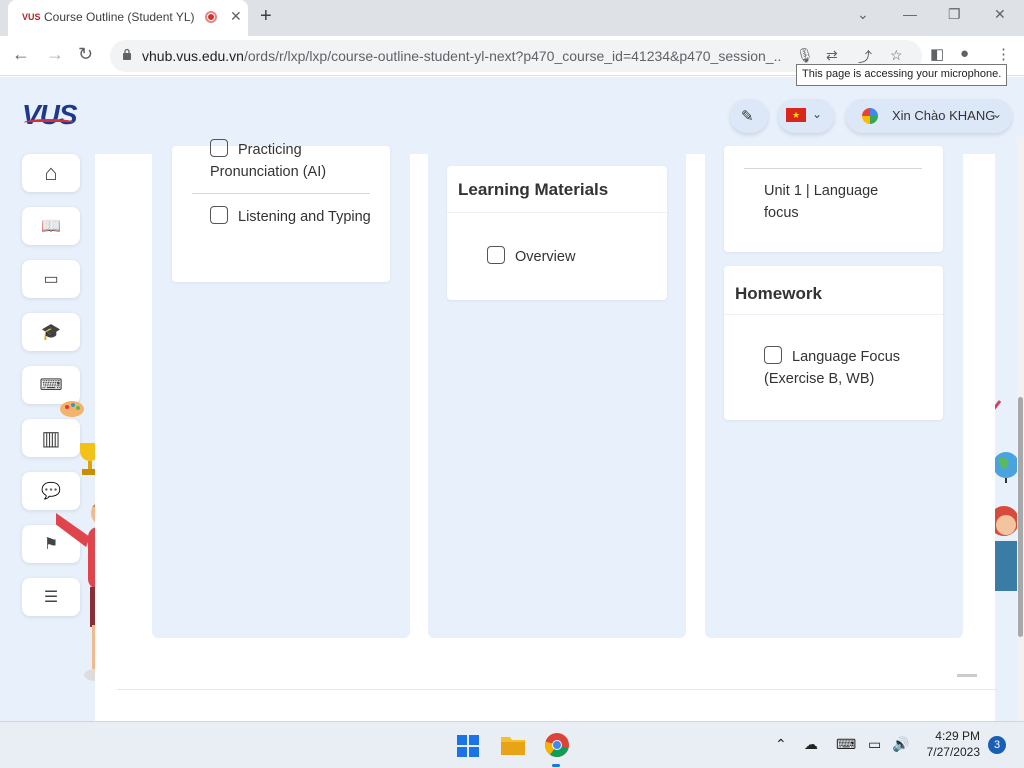 The height and width of the screenshot is (768, 1024). Describe the element at coordinates (778, 293) in the screenshot. I see `card-title: Homework` at that location.